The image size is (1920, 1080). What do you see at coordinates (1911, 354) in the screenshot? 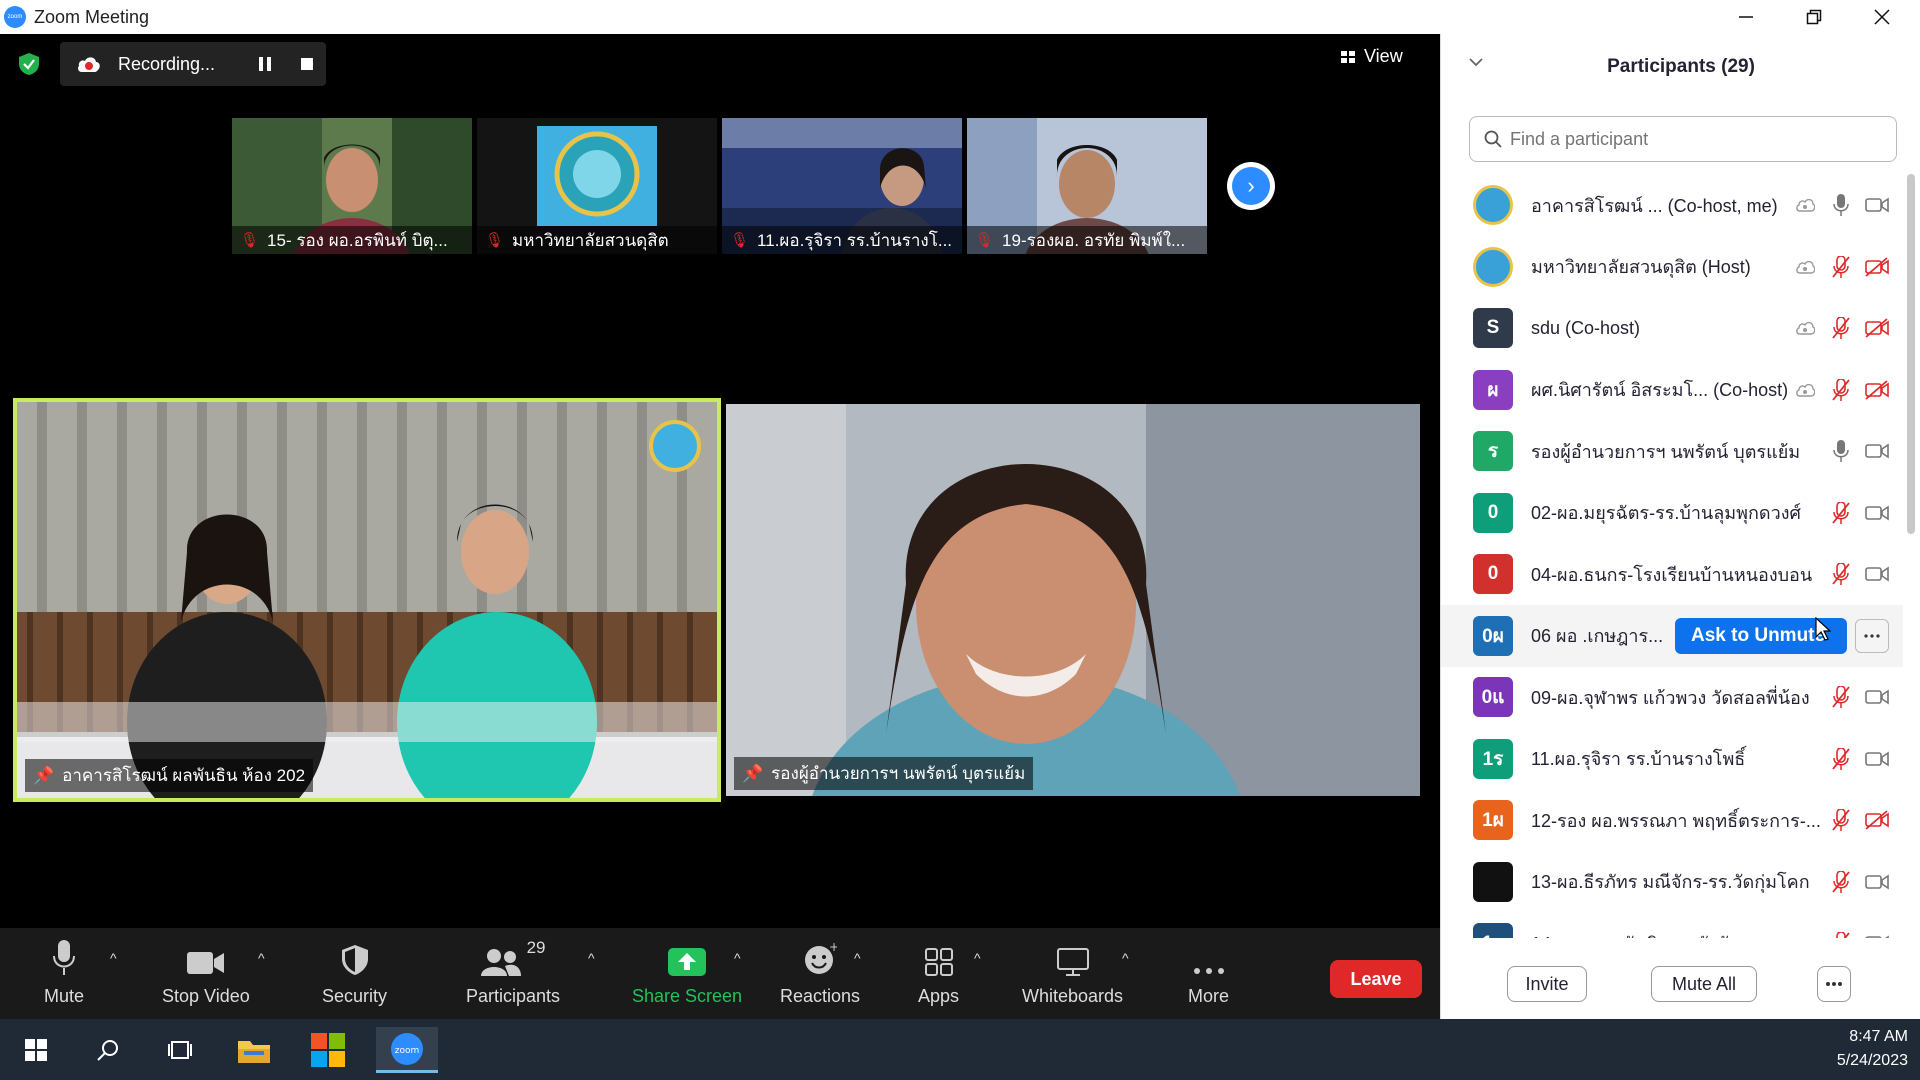
I see `participant-list-scrollbar` at bounding box center [1911, 354].